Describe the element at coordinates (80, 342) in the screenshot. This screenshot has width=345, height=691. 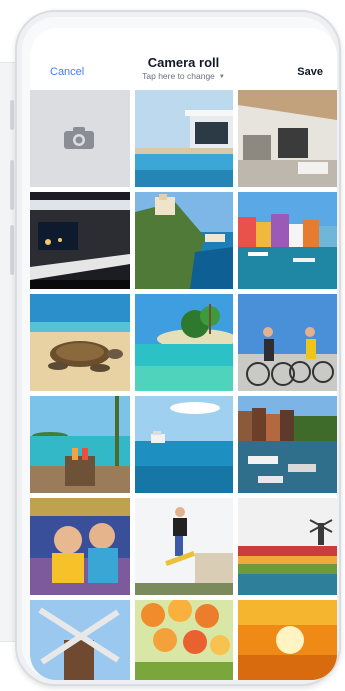
I see `photo-sea-turtle-beach` at that location.